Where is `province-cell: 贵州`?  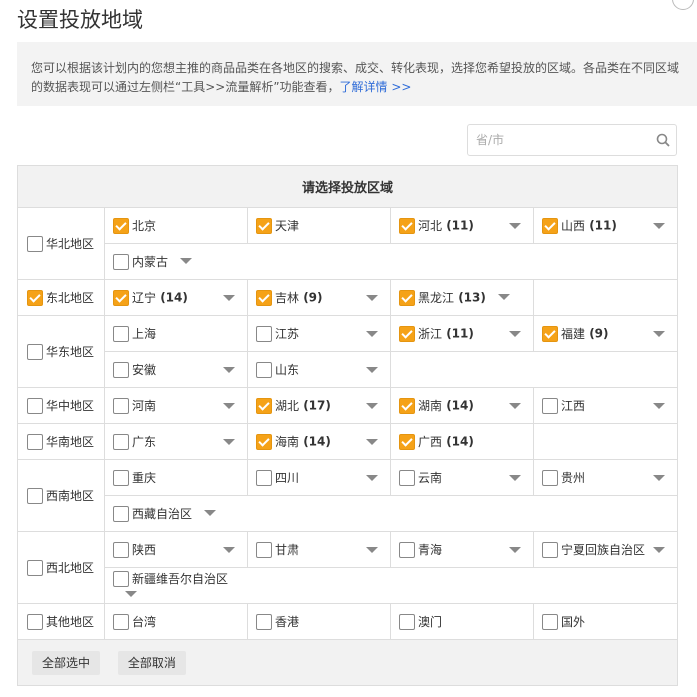
province-cell: 贵州 is located at coordinates (605, 477).